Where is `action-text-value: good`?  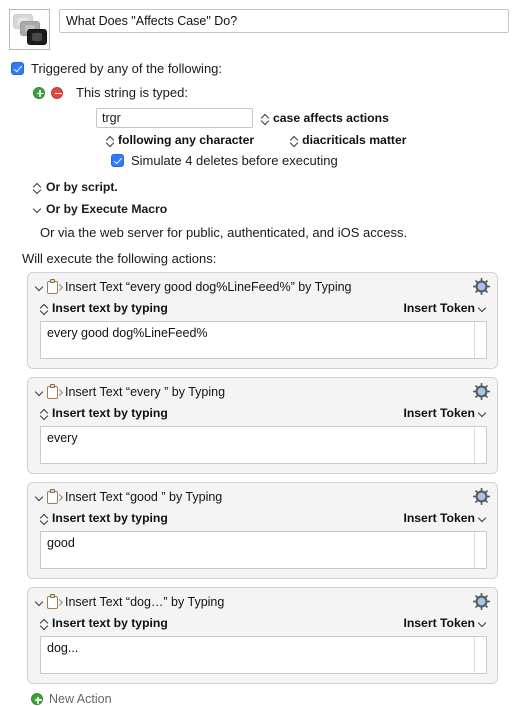 action-text-value: good is located at coordinates (61, 543).